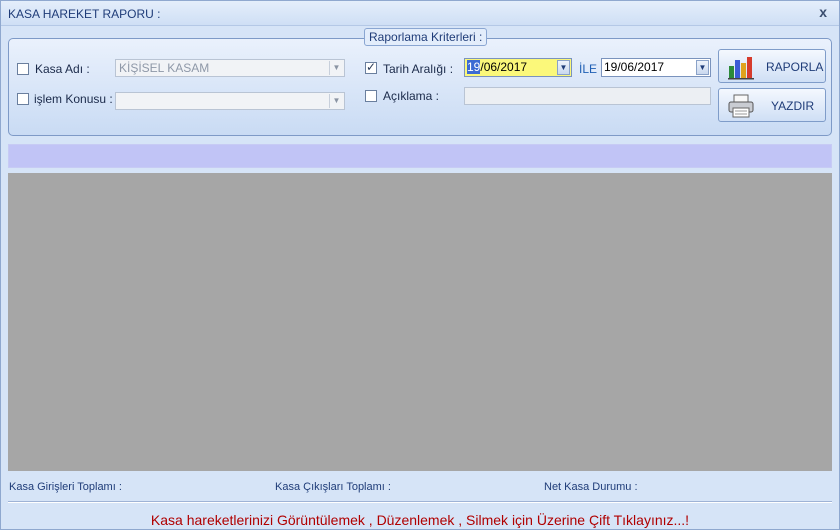  Describe the element at coordinates (23, 99) in the screenshot. I see `islem-konusu-checkbox` at that location.